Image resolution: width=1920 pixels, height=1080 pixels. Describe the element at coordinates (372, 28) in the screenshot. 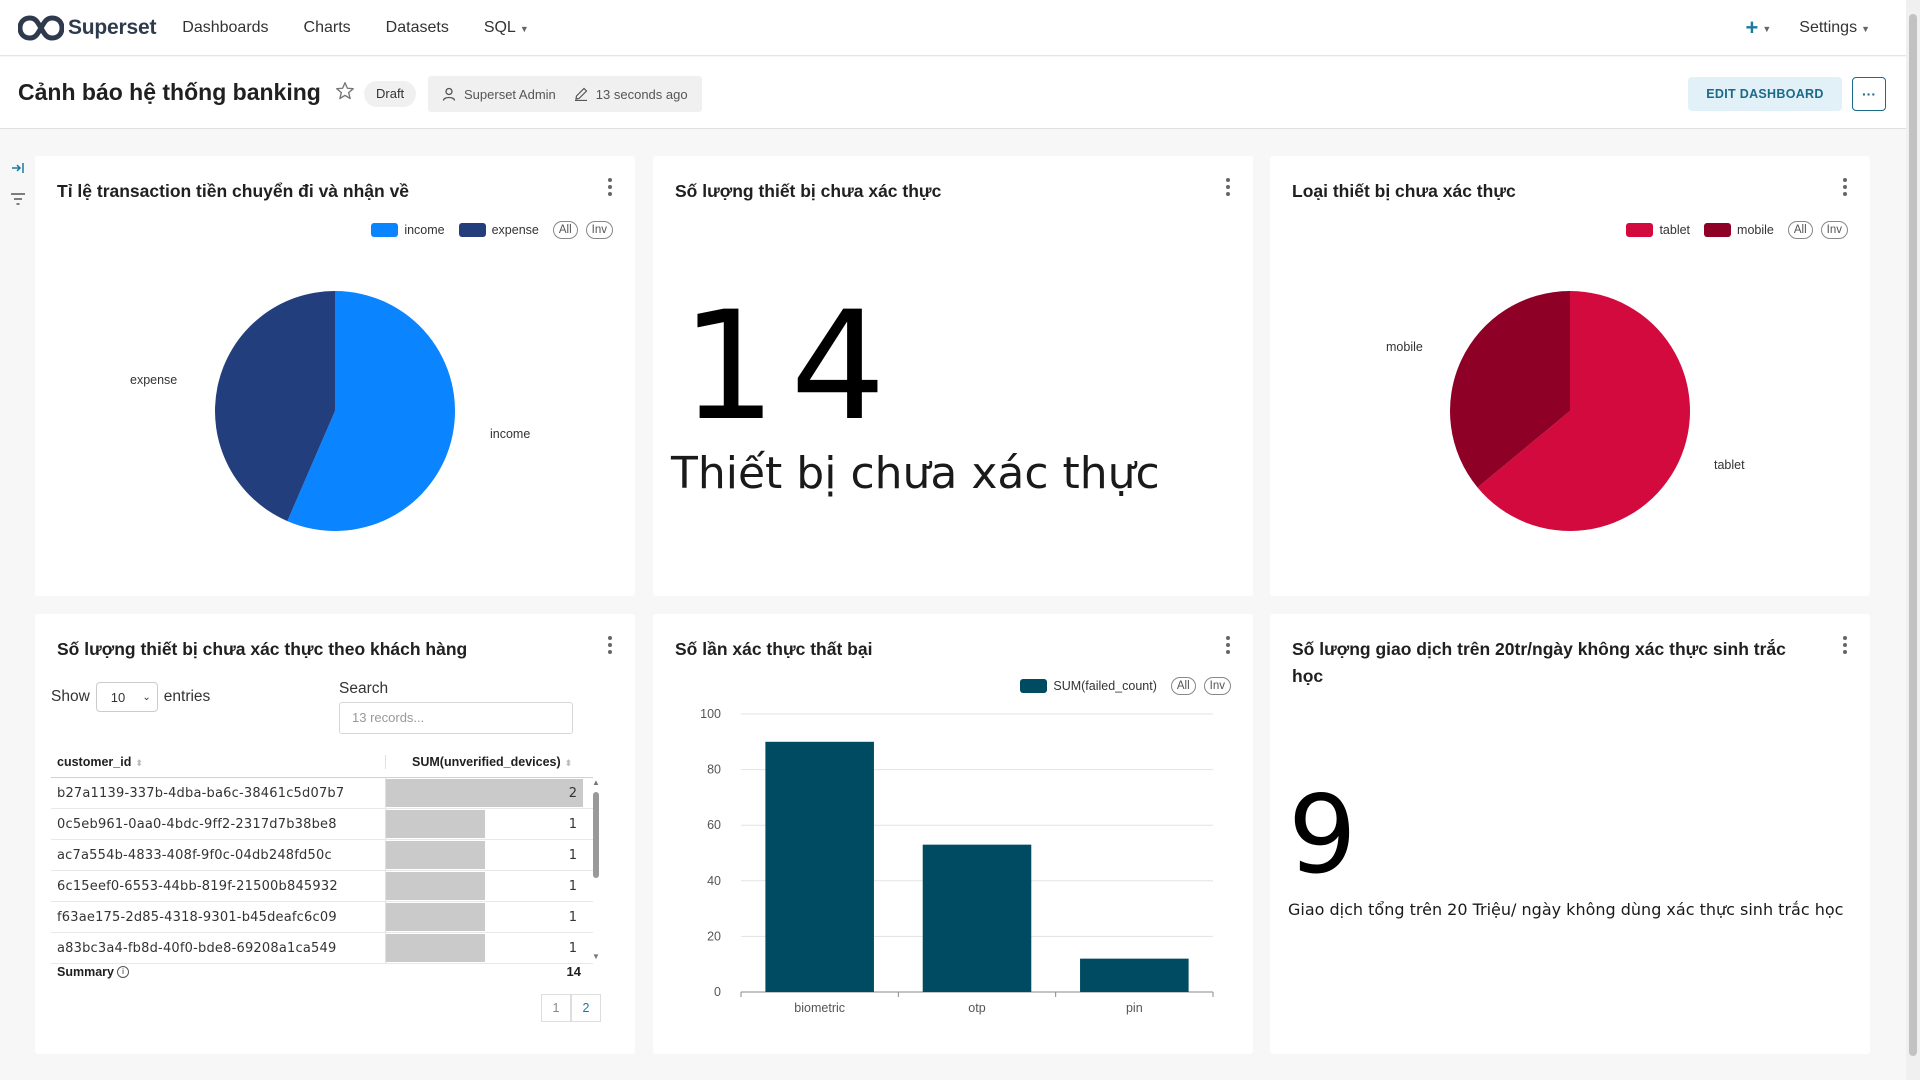

I see `main-menu: Dashboards Charts Datasets SQL ▼` at that location.